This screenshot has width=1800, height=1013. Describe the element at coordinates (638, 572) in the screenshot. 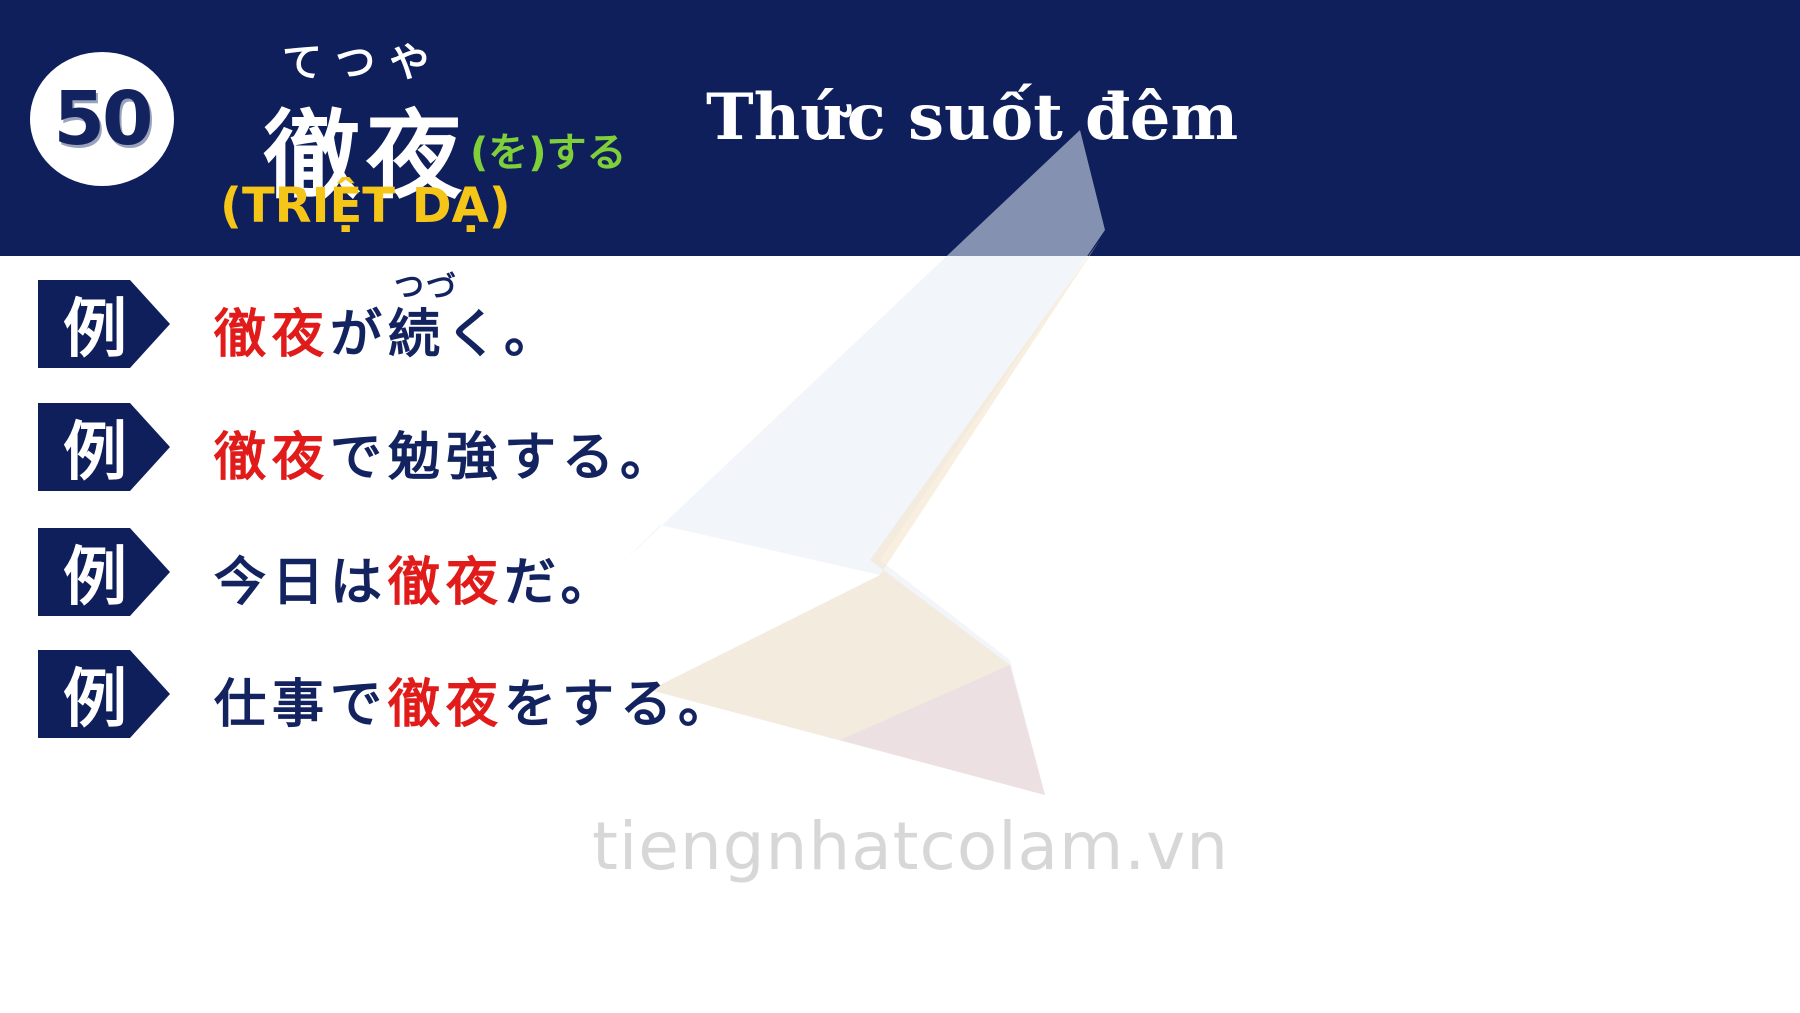

I see `example-row: 例 今日は徹夜だ。` at that location.